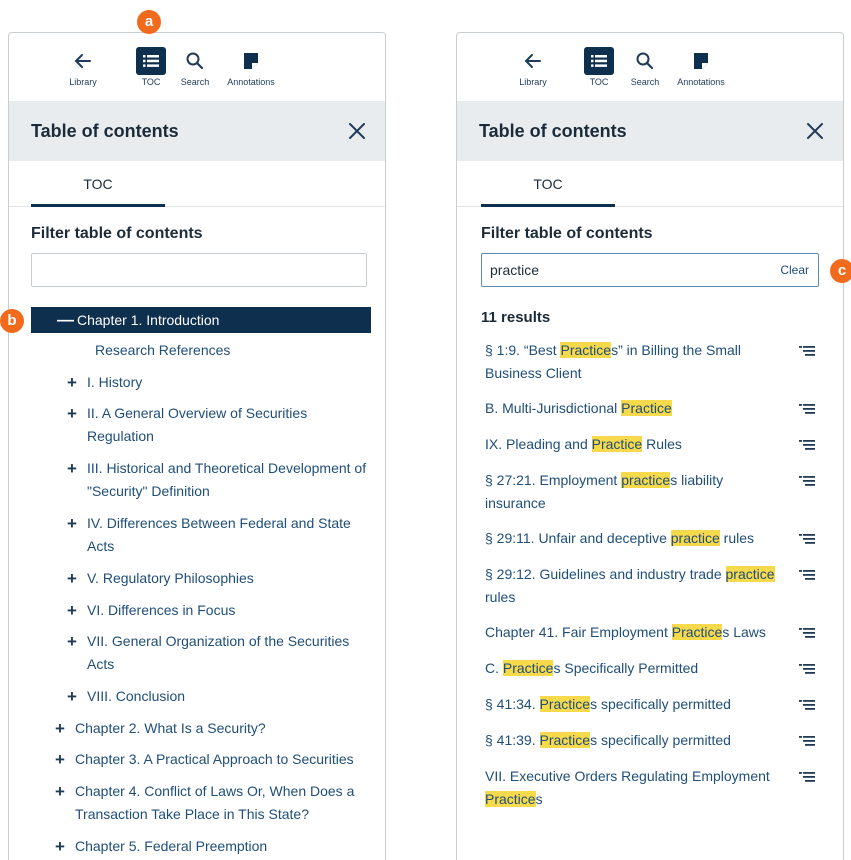 This screenshot has height=860, width=851. Describe the element at coordinates (217, 382) in the screenshot. I see `toc-item-history: + I. History` at that location.